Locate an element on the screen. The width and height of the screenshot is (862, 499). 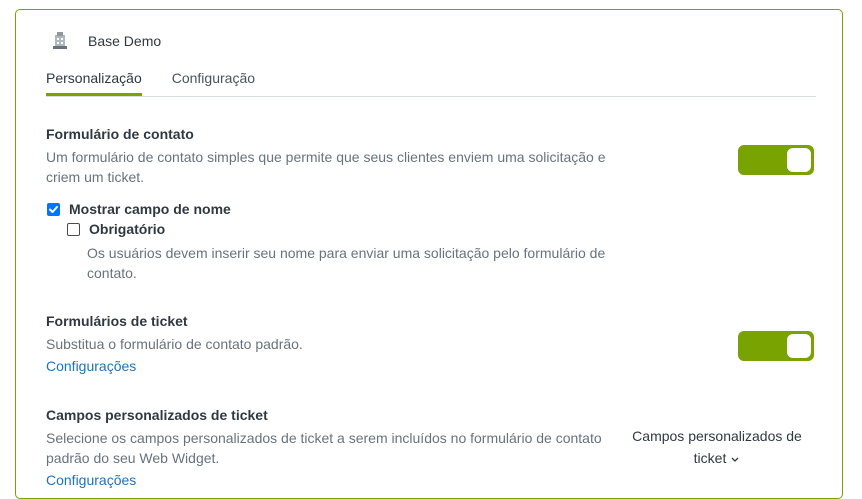
required-checkbox is located at coordinates (73, 229).